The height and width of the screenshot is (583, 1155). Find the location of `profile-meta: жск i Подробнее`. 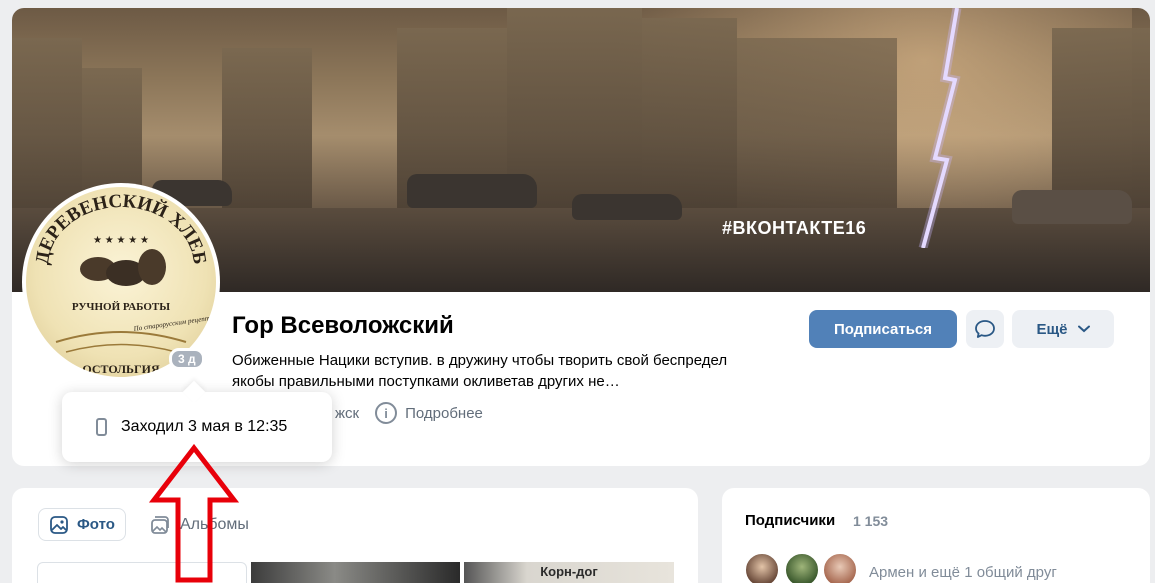

profile-meta: жск i Подробнее is located at coordinates (409, 413).